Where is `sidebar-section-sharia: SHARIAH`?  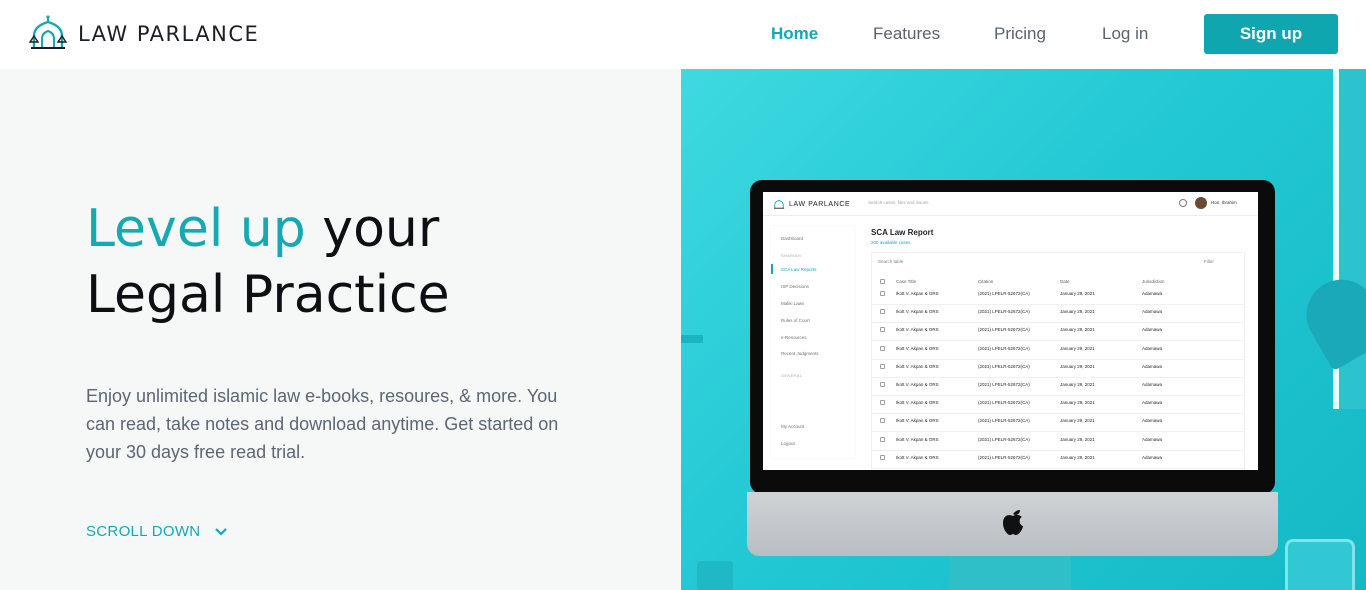 sidebar-section-sharia: SHARIAH is located at coordinates (791, 255).